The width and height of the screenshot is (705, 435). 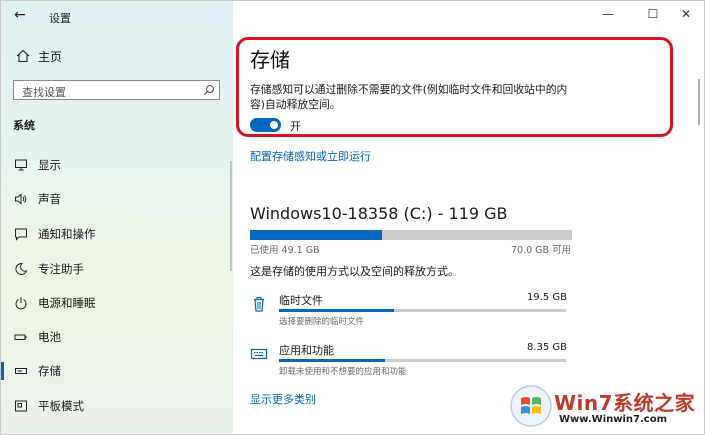 I want to click on minimize-button: —, so click(x=608, y=14).